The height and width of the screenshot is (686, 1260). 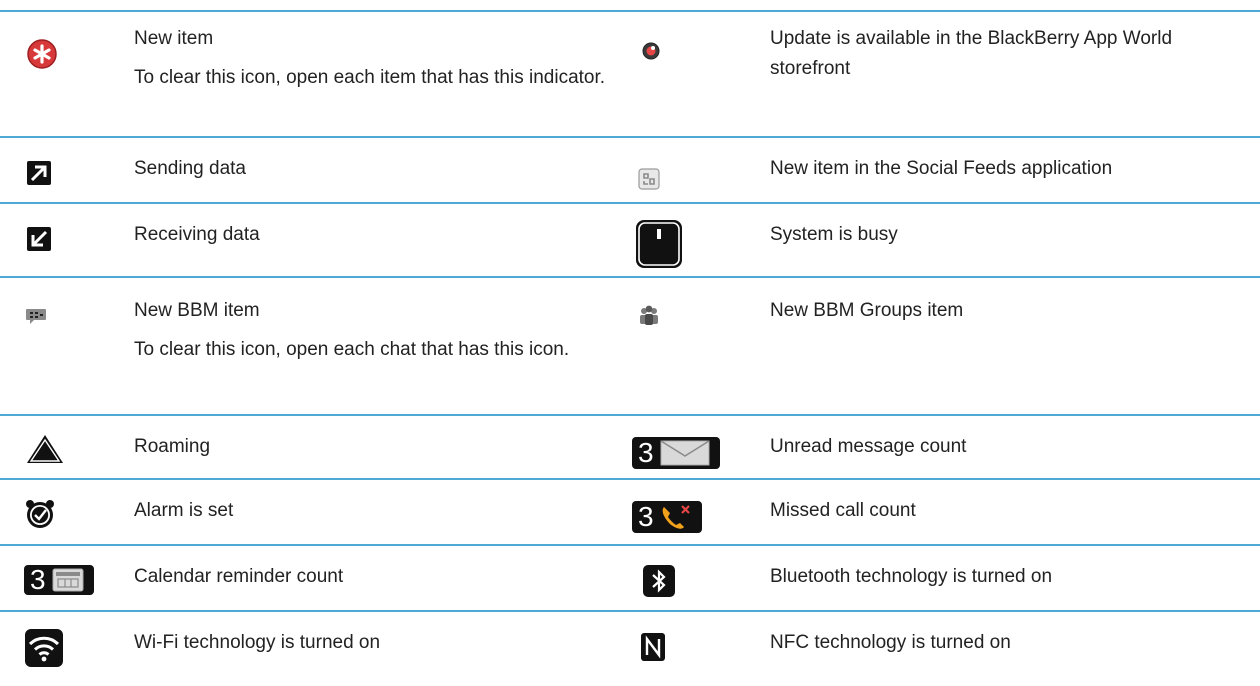 I want to click on app-world-update-icon, so click(x=651, y=51).